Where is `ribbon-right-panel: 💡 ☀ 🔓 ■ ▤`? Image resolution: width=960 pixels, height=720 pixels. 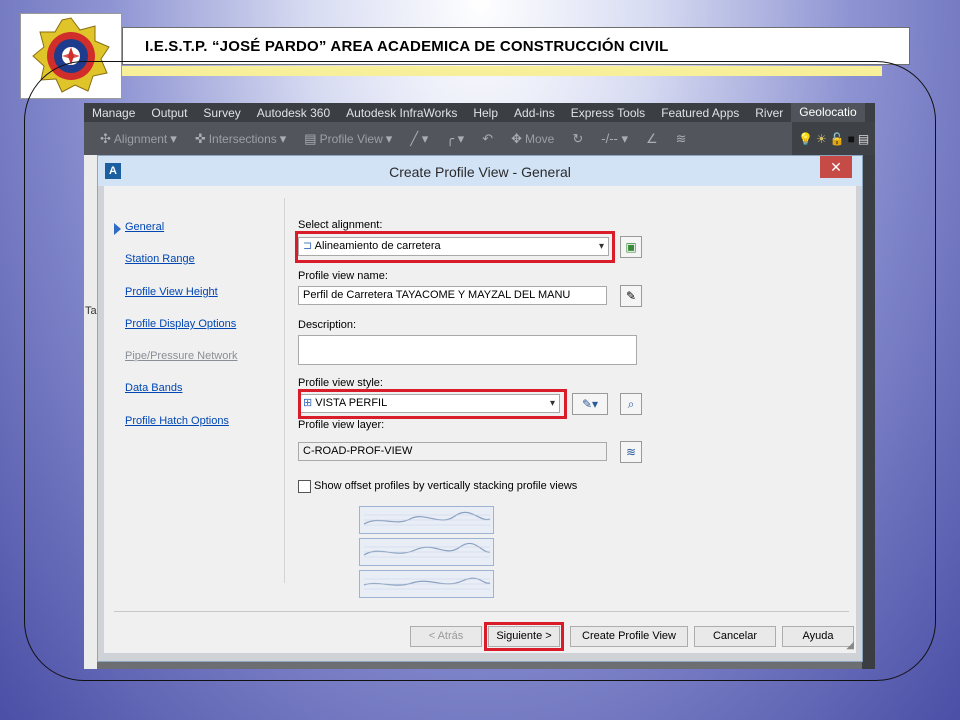 ribbon-right-panel: 💡 ☀ 🔓 ■ ▤ is located at coordinates (833, 138).